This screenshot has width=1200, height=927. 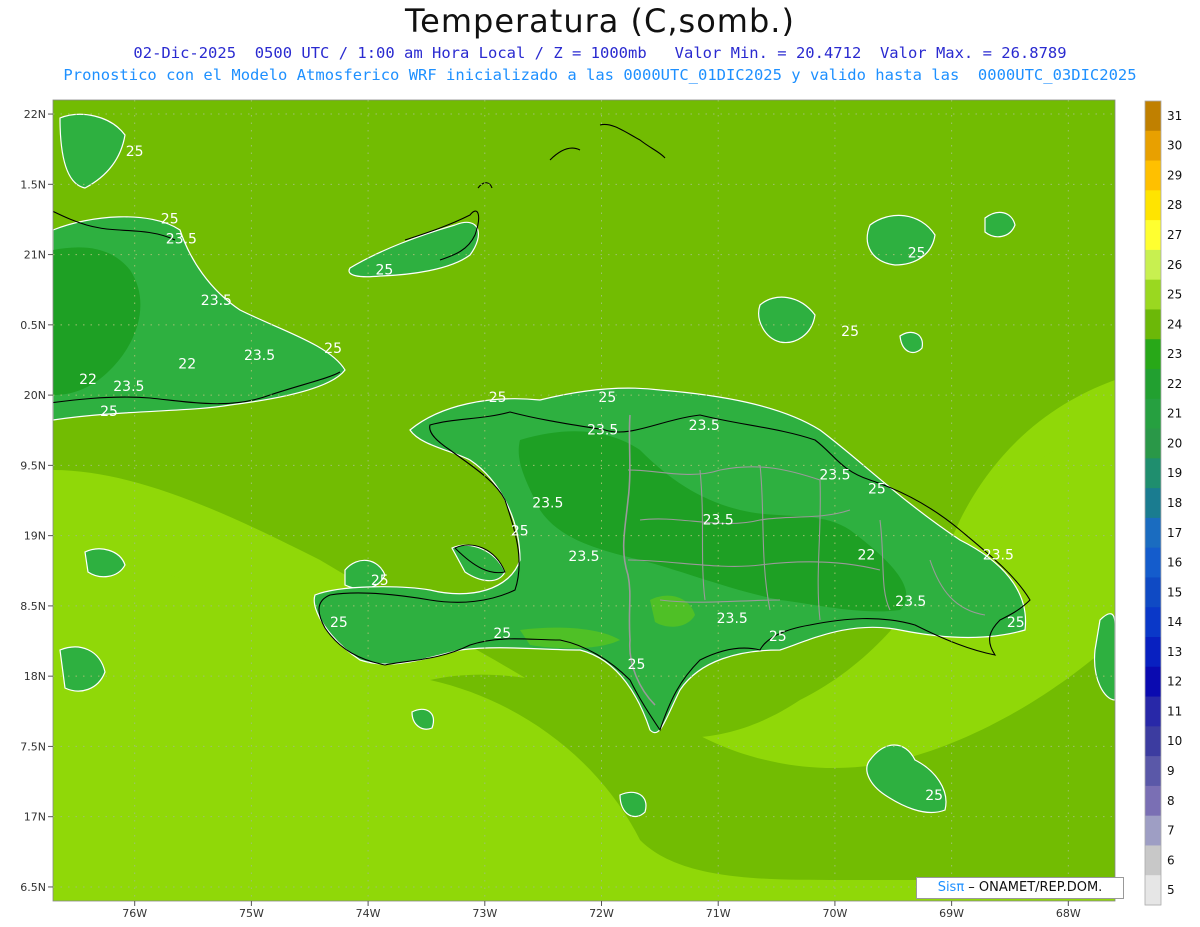 I want to click on colorbar-label: 18, so click(x=1174, y=503).